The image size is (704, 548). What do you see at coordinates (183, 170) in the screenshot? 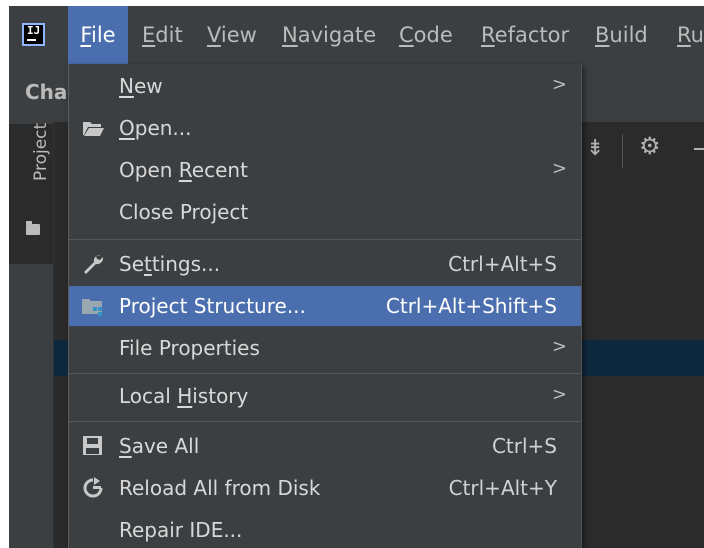
I see `menu-item-label: Open Recent` at bounding box center [183, 170].